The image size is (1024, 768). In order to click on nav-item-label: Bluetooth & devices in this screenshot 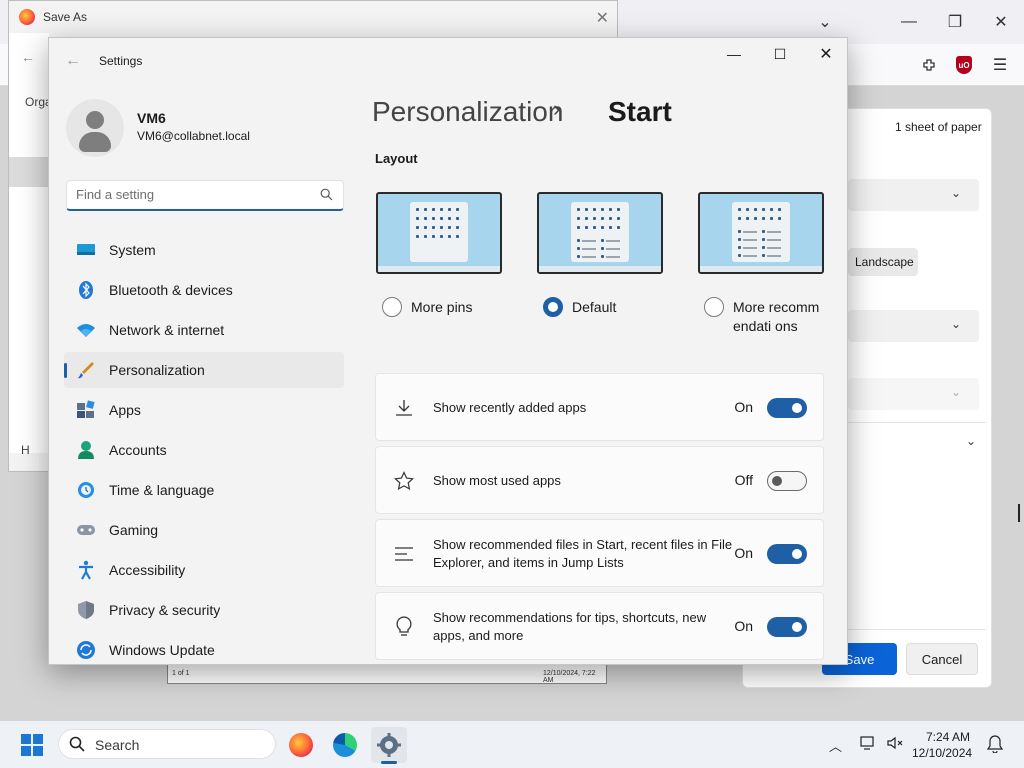, I will do `click(171, 290)`.